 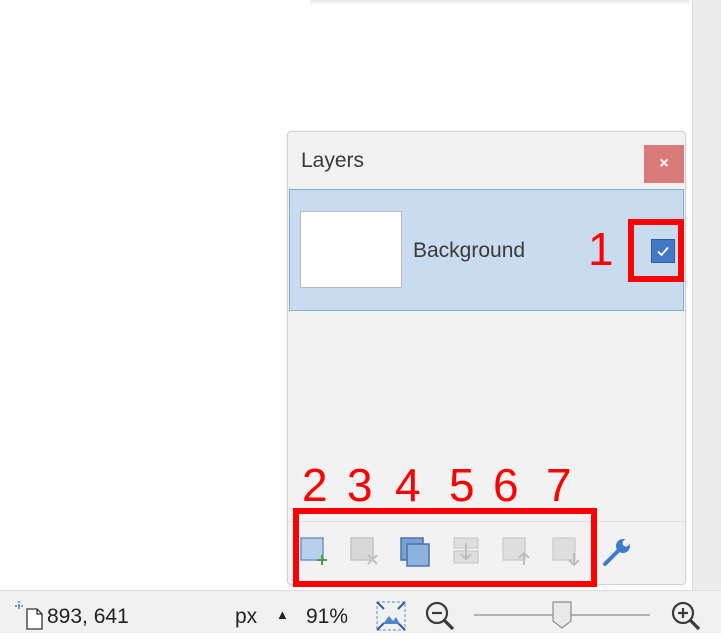 I want to click on units-dropdown-arrow-icon: ▲, so click(x=282, y=614).